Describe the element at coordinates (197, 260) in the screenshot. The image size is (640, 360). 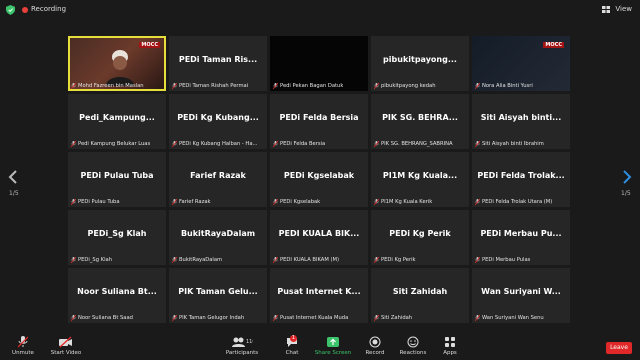
I see `participant-name-label: BukitRayaDalam` at that location.